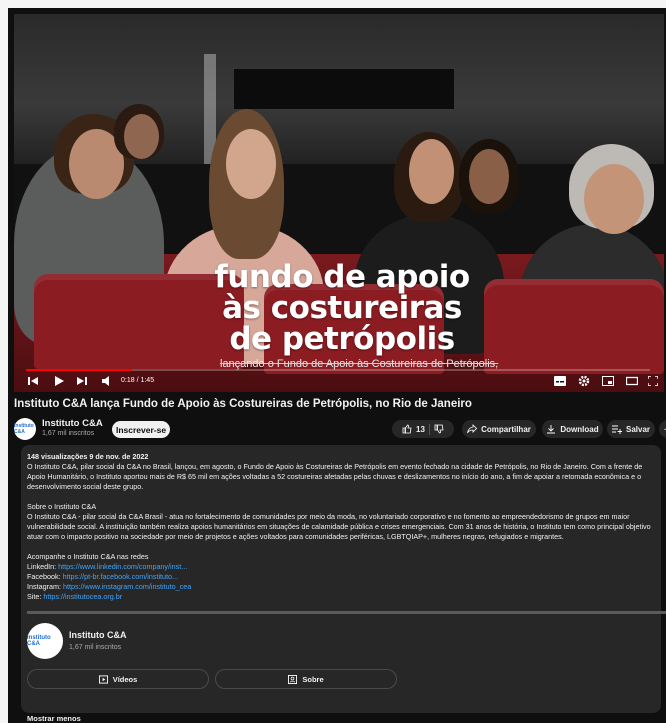  What do you see at coordinates (34, 596) in the screenshot?
I see `site-label: Site:` at bounding box center [34, 596].